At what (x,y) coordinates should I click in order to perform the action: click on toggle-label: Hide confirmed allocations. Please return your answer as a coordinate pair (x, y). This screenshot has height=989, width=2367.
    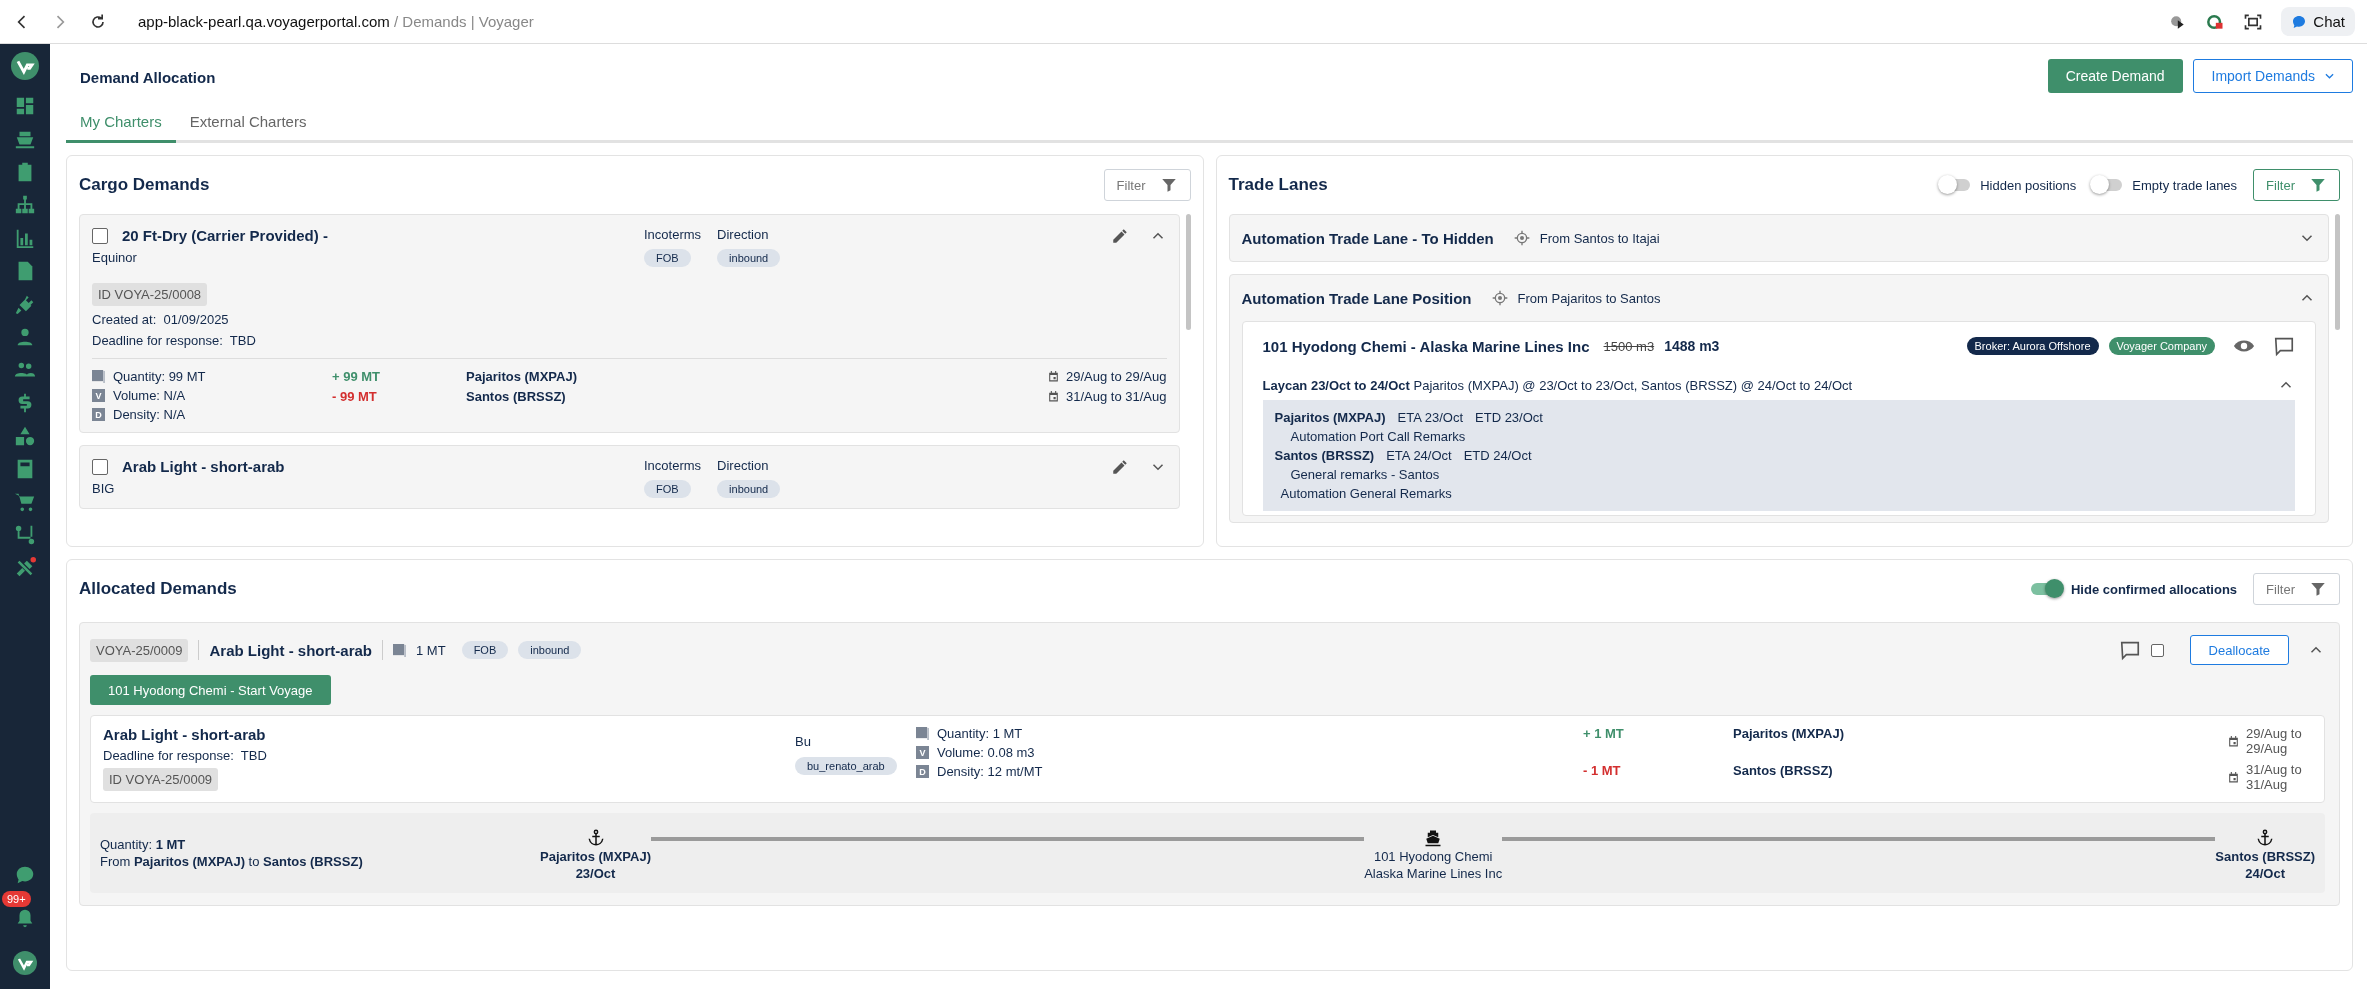
    Looking at the image, I should click on (2154, 589).